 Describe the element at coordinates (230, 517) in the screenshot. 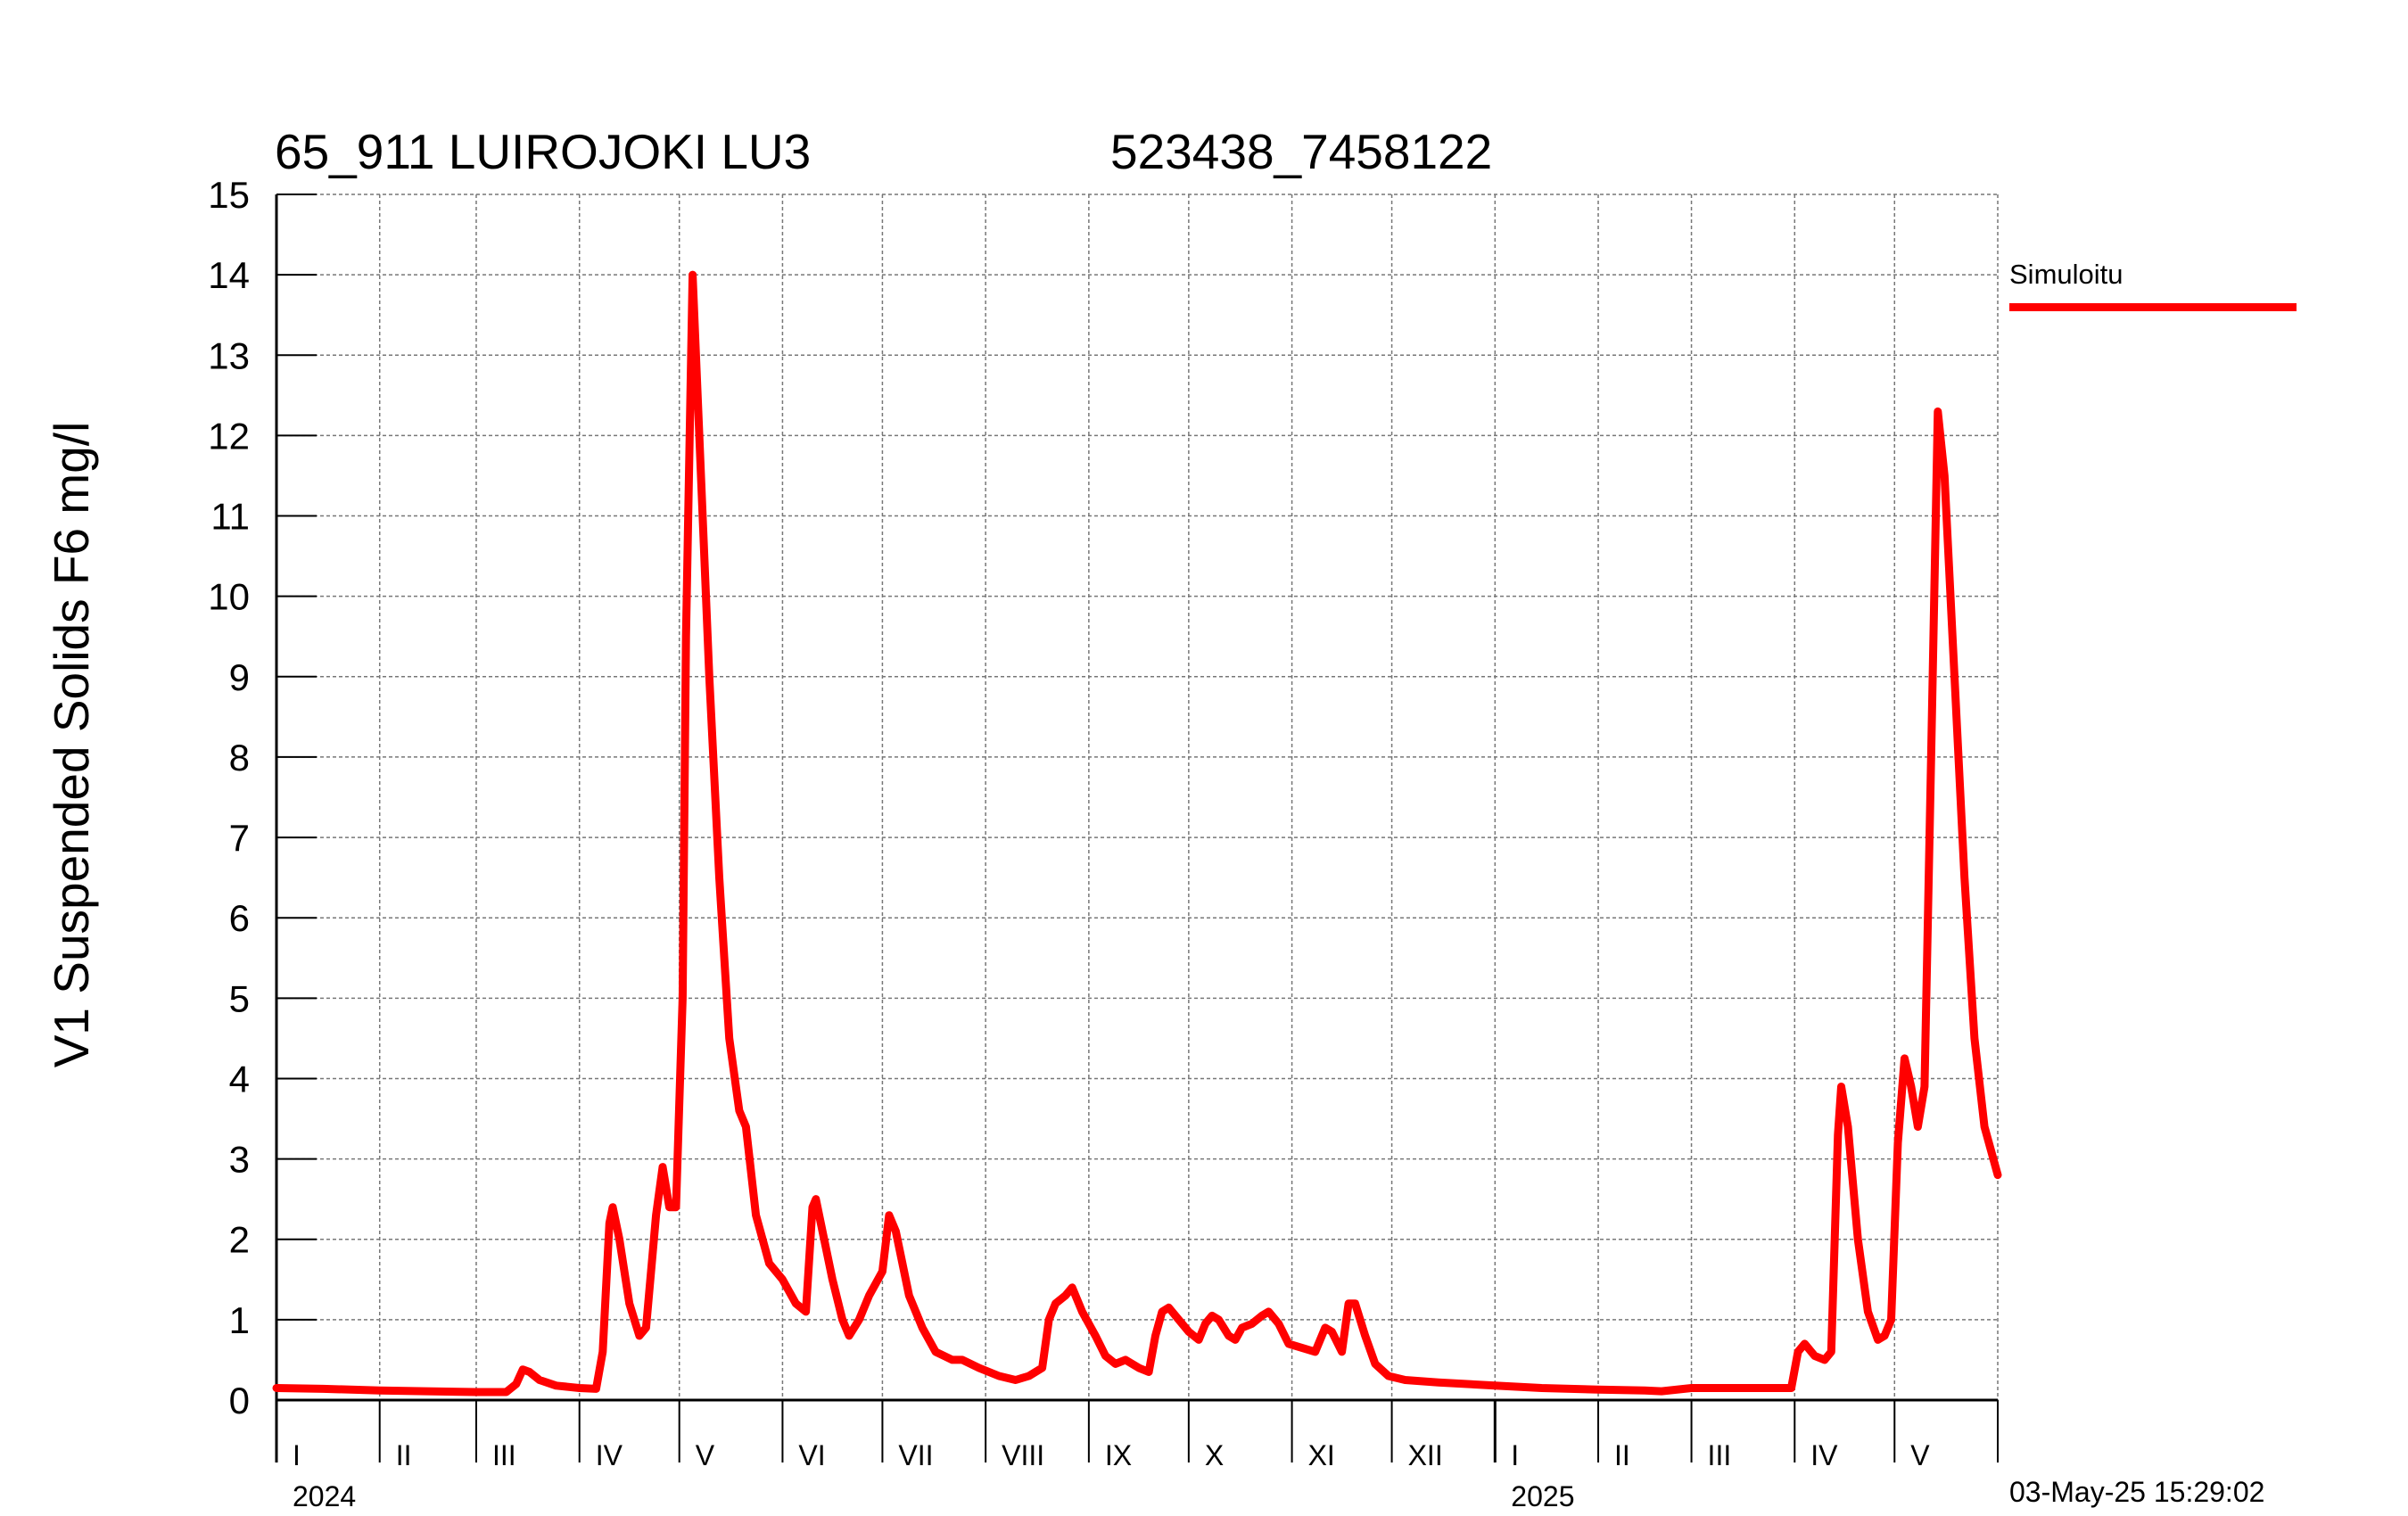

I see `y-tick-label: 11` at that location.